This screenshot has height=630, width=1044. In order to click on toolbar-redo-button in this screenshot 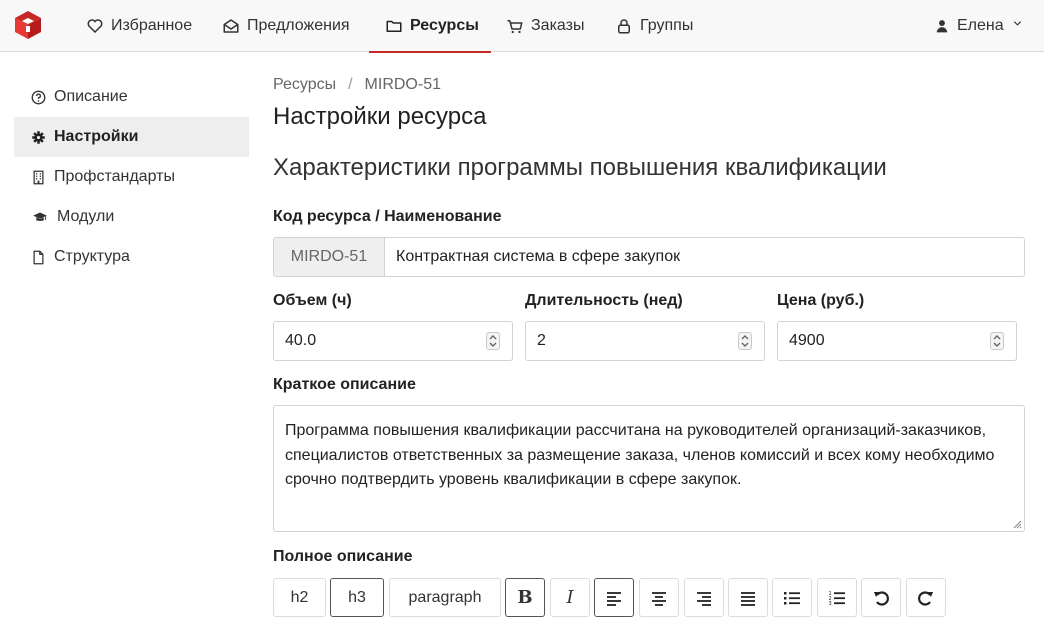, I will do `click(926, 597)`.